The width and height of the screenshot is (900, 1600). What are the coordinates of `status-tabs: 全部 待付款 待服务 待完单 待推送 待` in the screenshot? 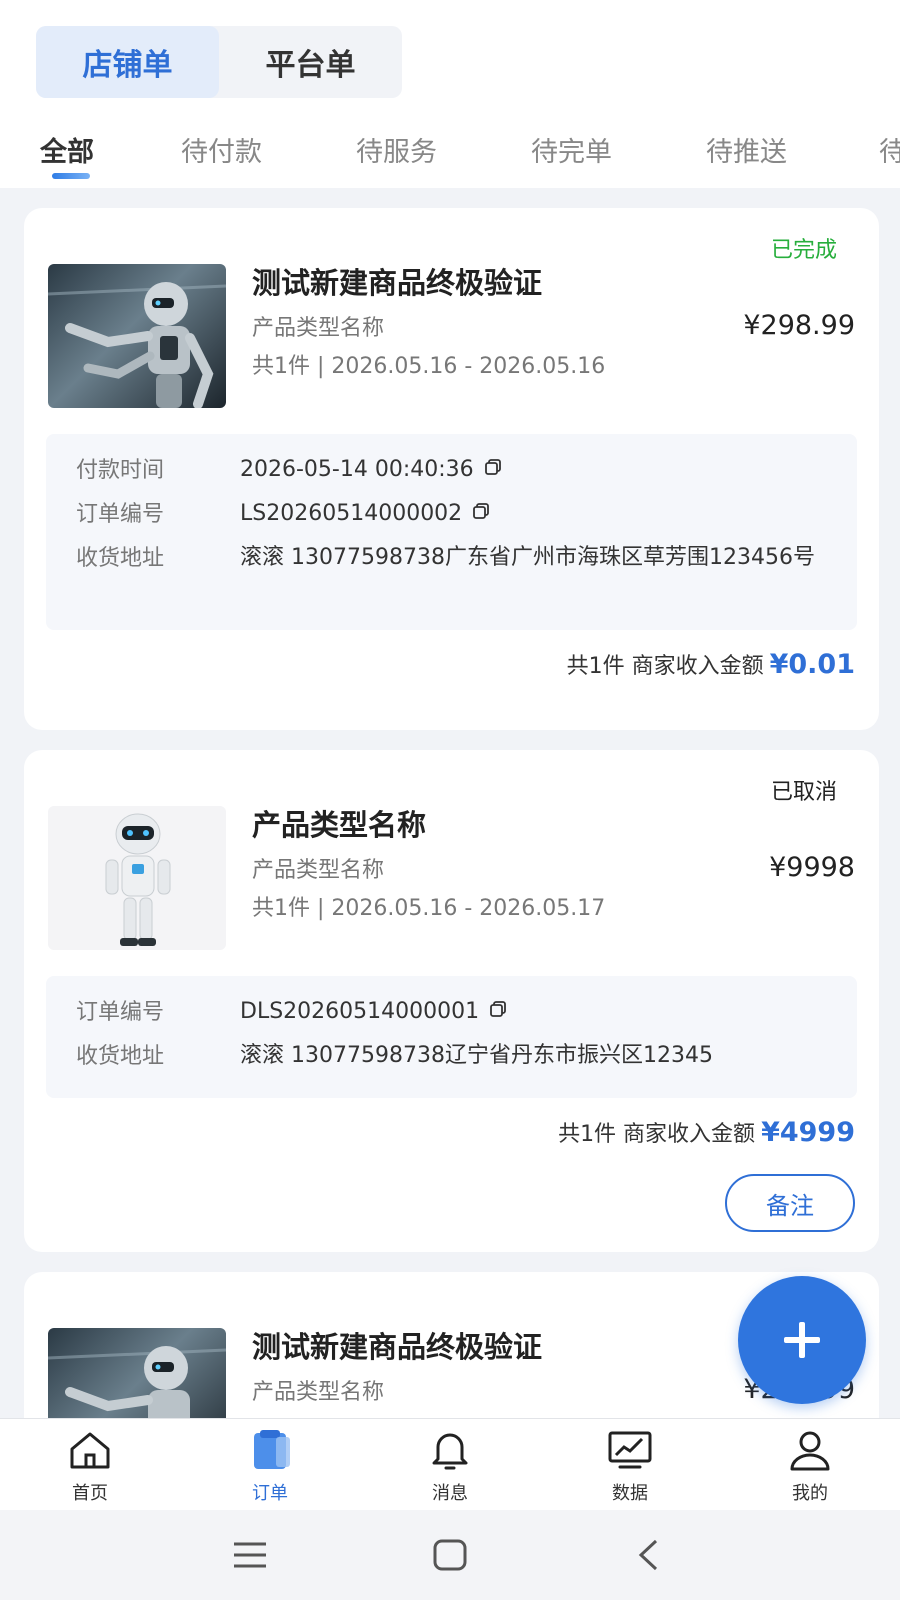 It's located at (450, 153).